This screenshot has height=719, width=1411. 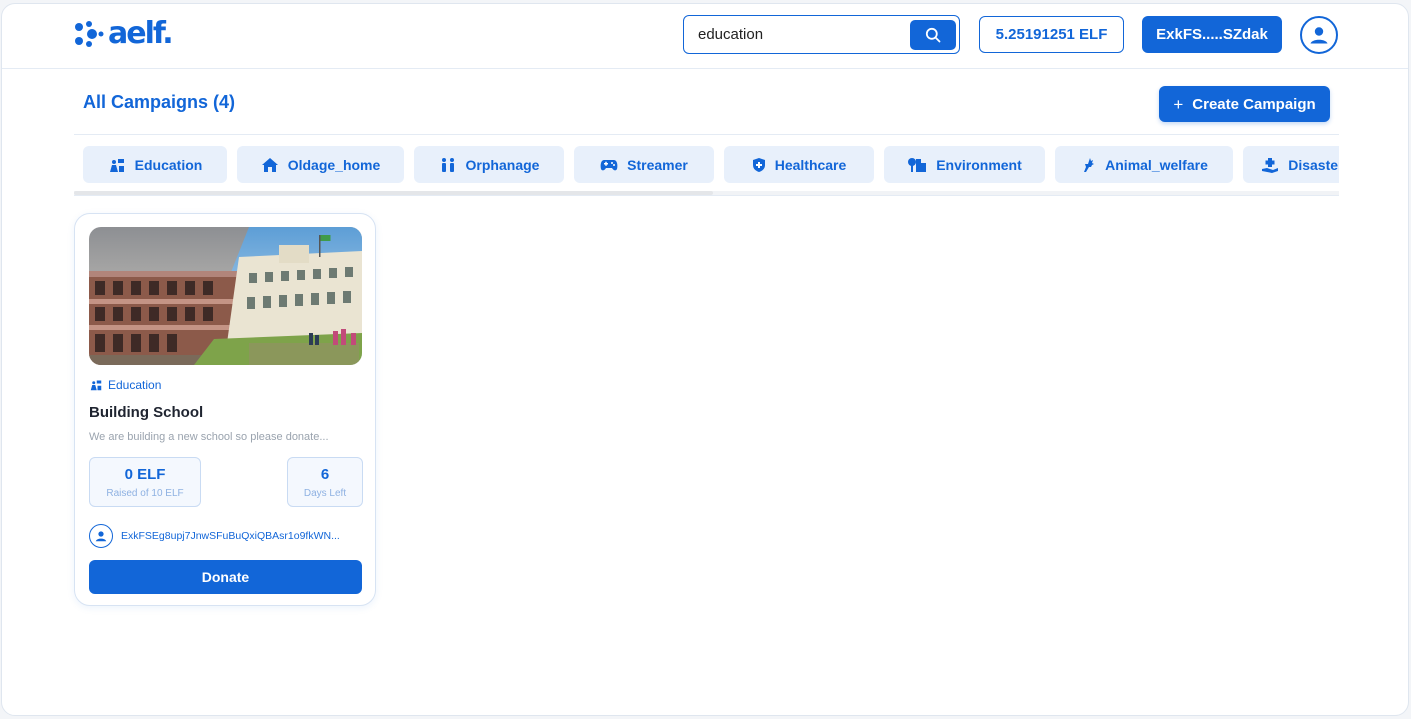 I want to click on raised-value: 0 ELF, so click(x=145, y=474).